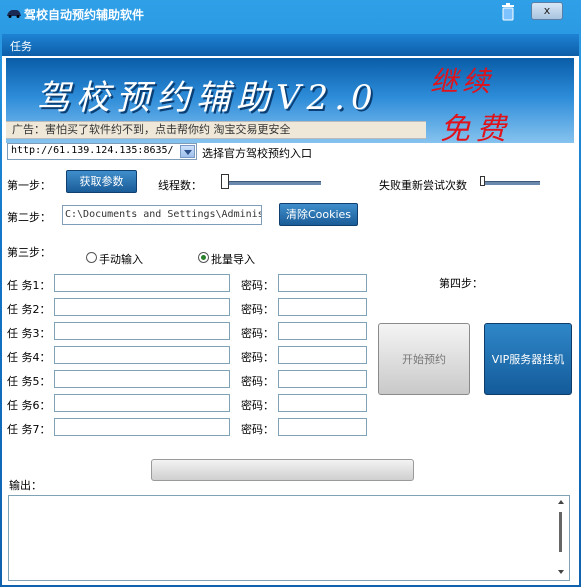 The image size is (581, 587). Describe the element at coordinates (29, 185) in the screenshot. I see `step1-label: 第一步：` at that location.